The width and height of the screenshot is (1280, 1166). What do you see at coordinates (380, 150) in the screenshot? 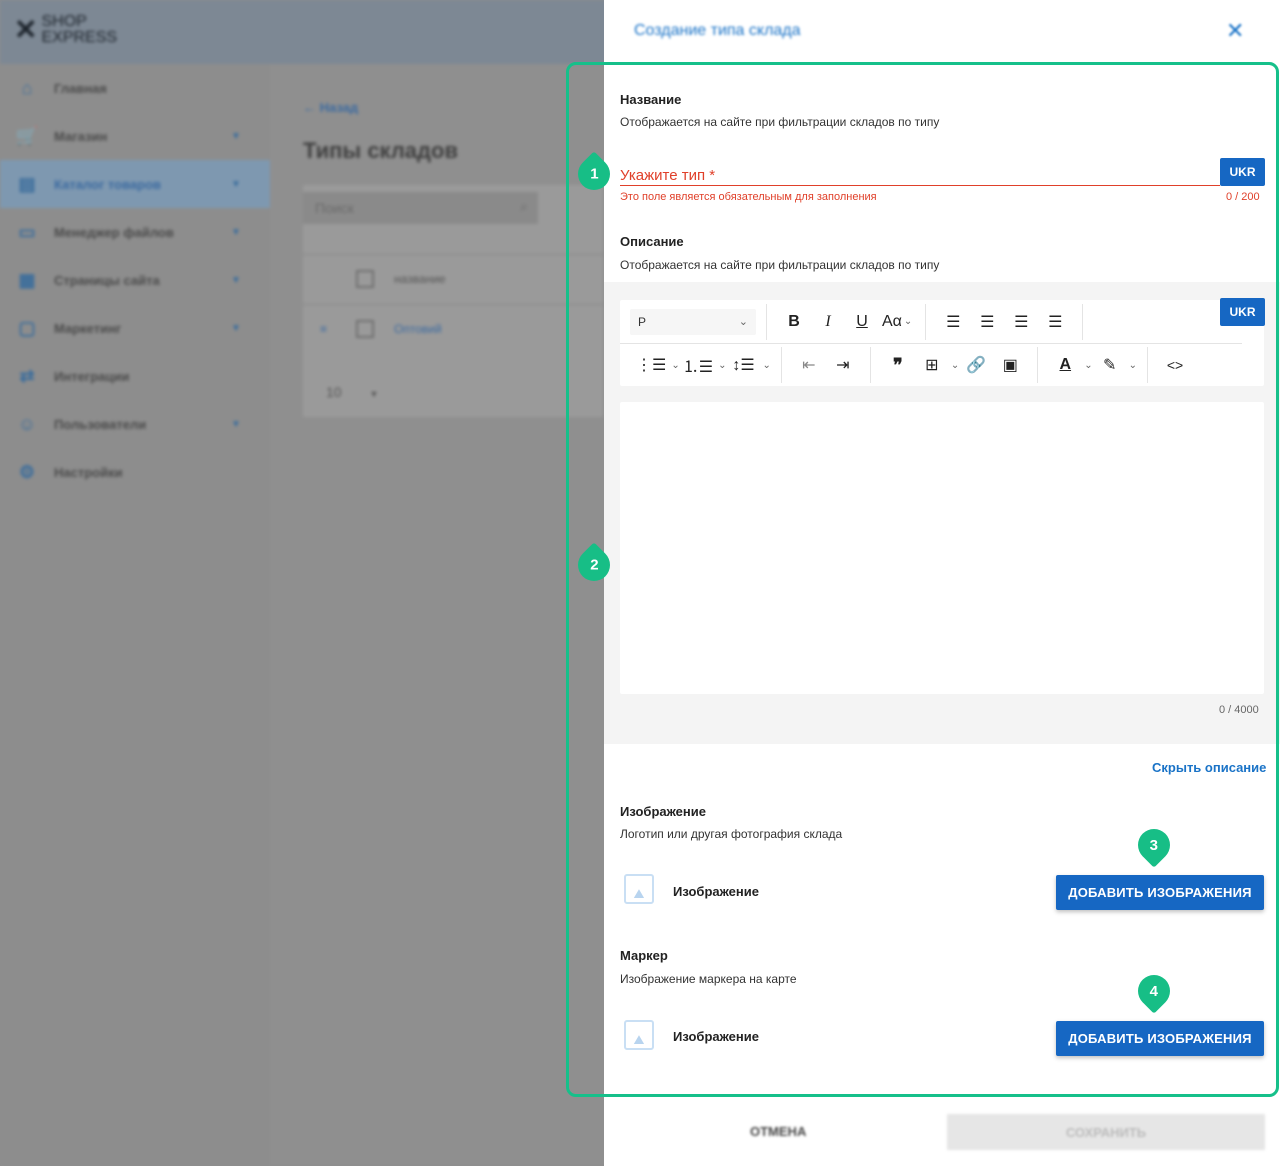
I see `page-title: Типы складов` at bounding box center [380, 150].